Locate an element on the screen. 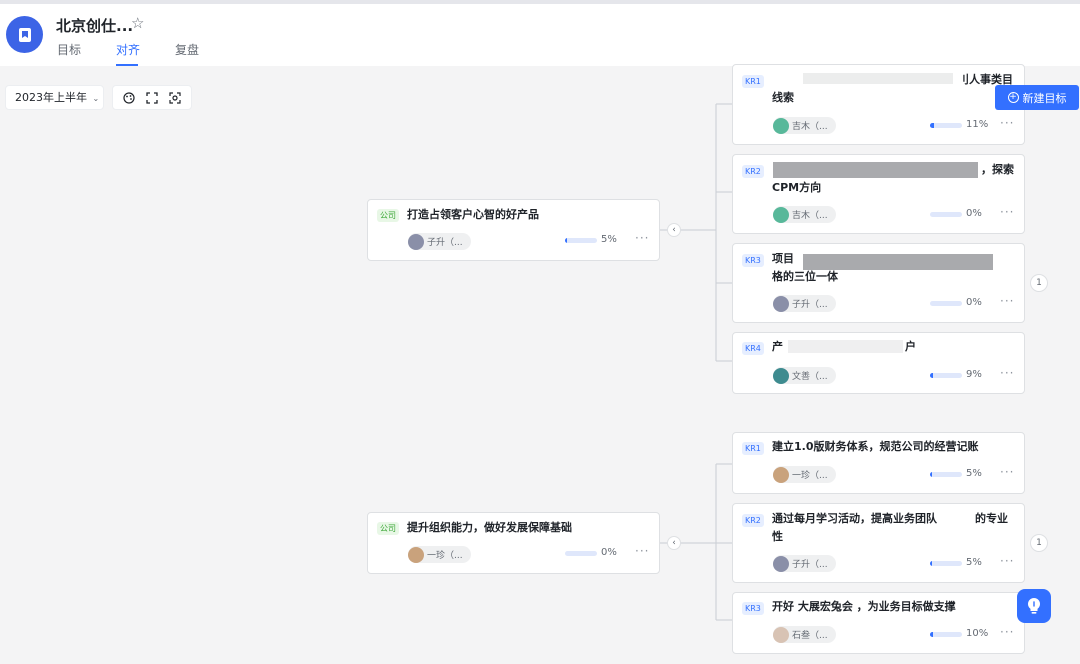  new-goal-button: + 新建目标 is located at coordinates (1037, 97).